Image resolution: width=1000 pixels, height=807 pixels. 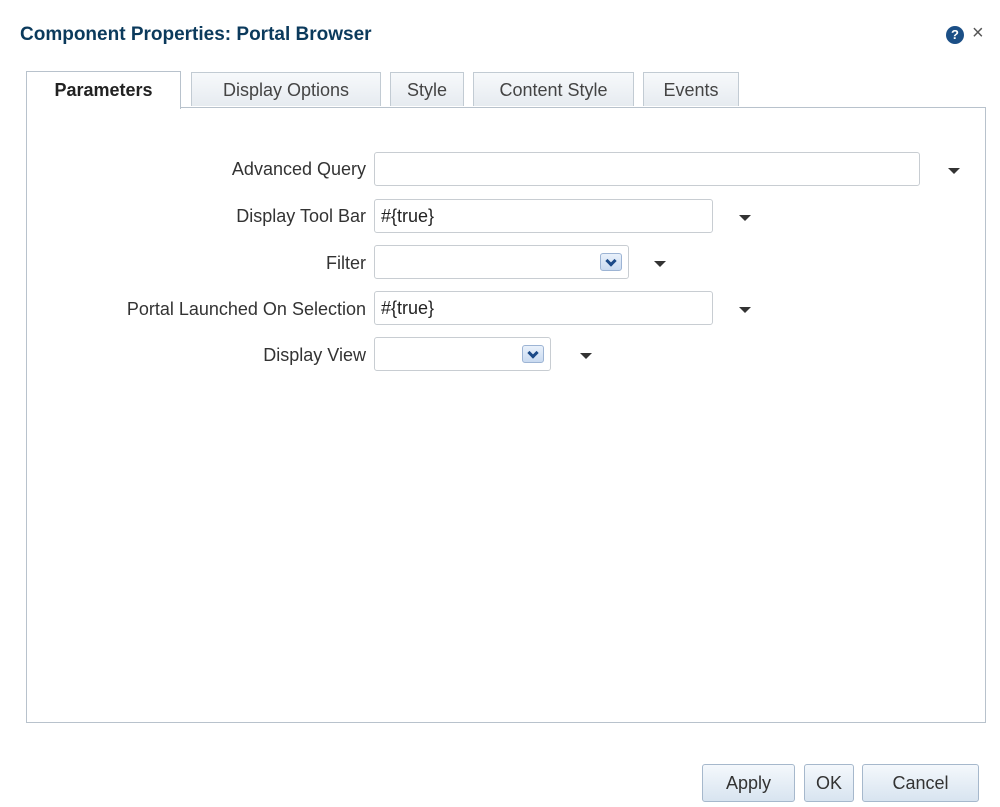 I want to click on advanced-query-options-icon, so click(x=954, y=171).